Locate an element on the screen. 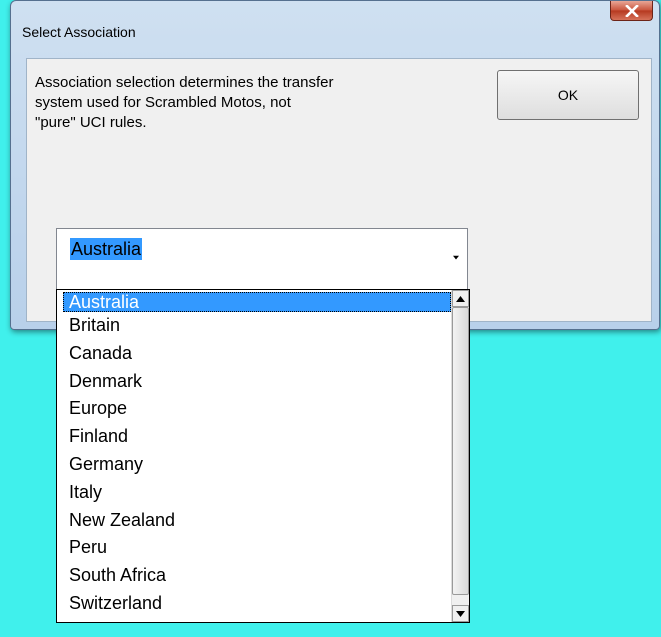 Image resolution: width=661 pixels, height=637 pixels. scroll-up-button is located at coordinates (460, 298).